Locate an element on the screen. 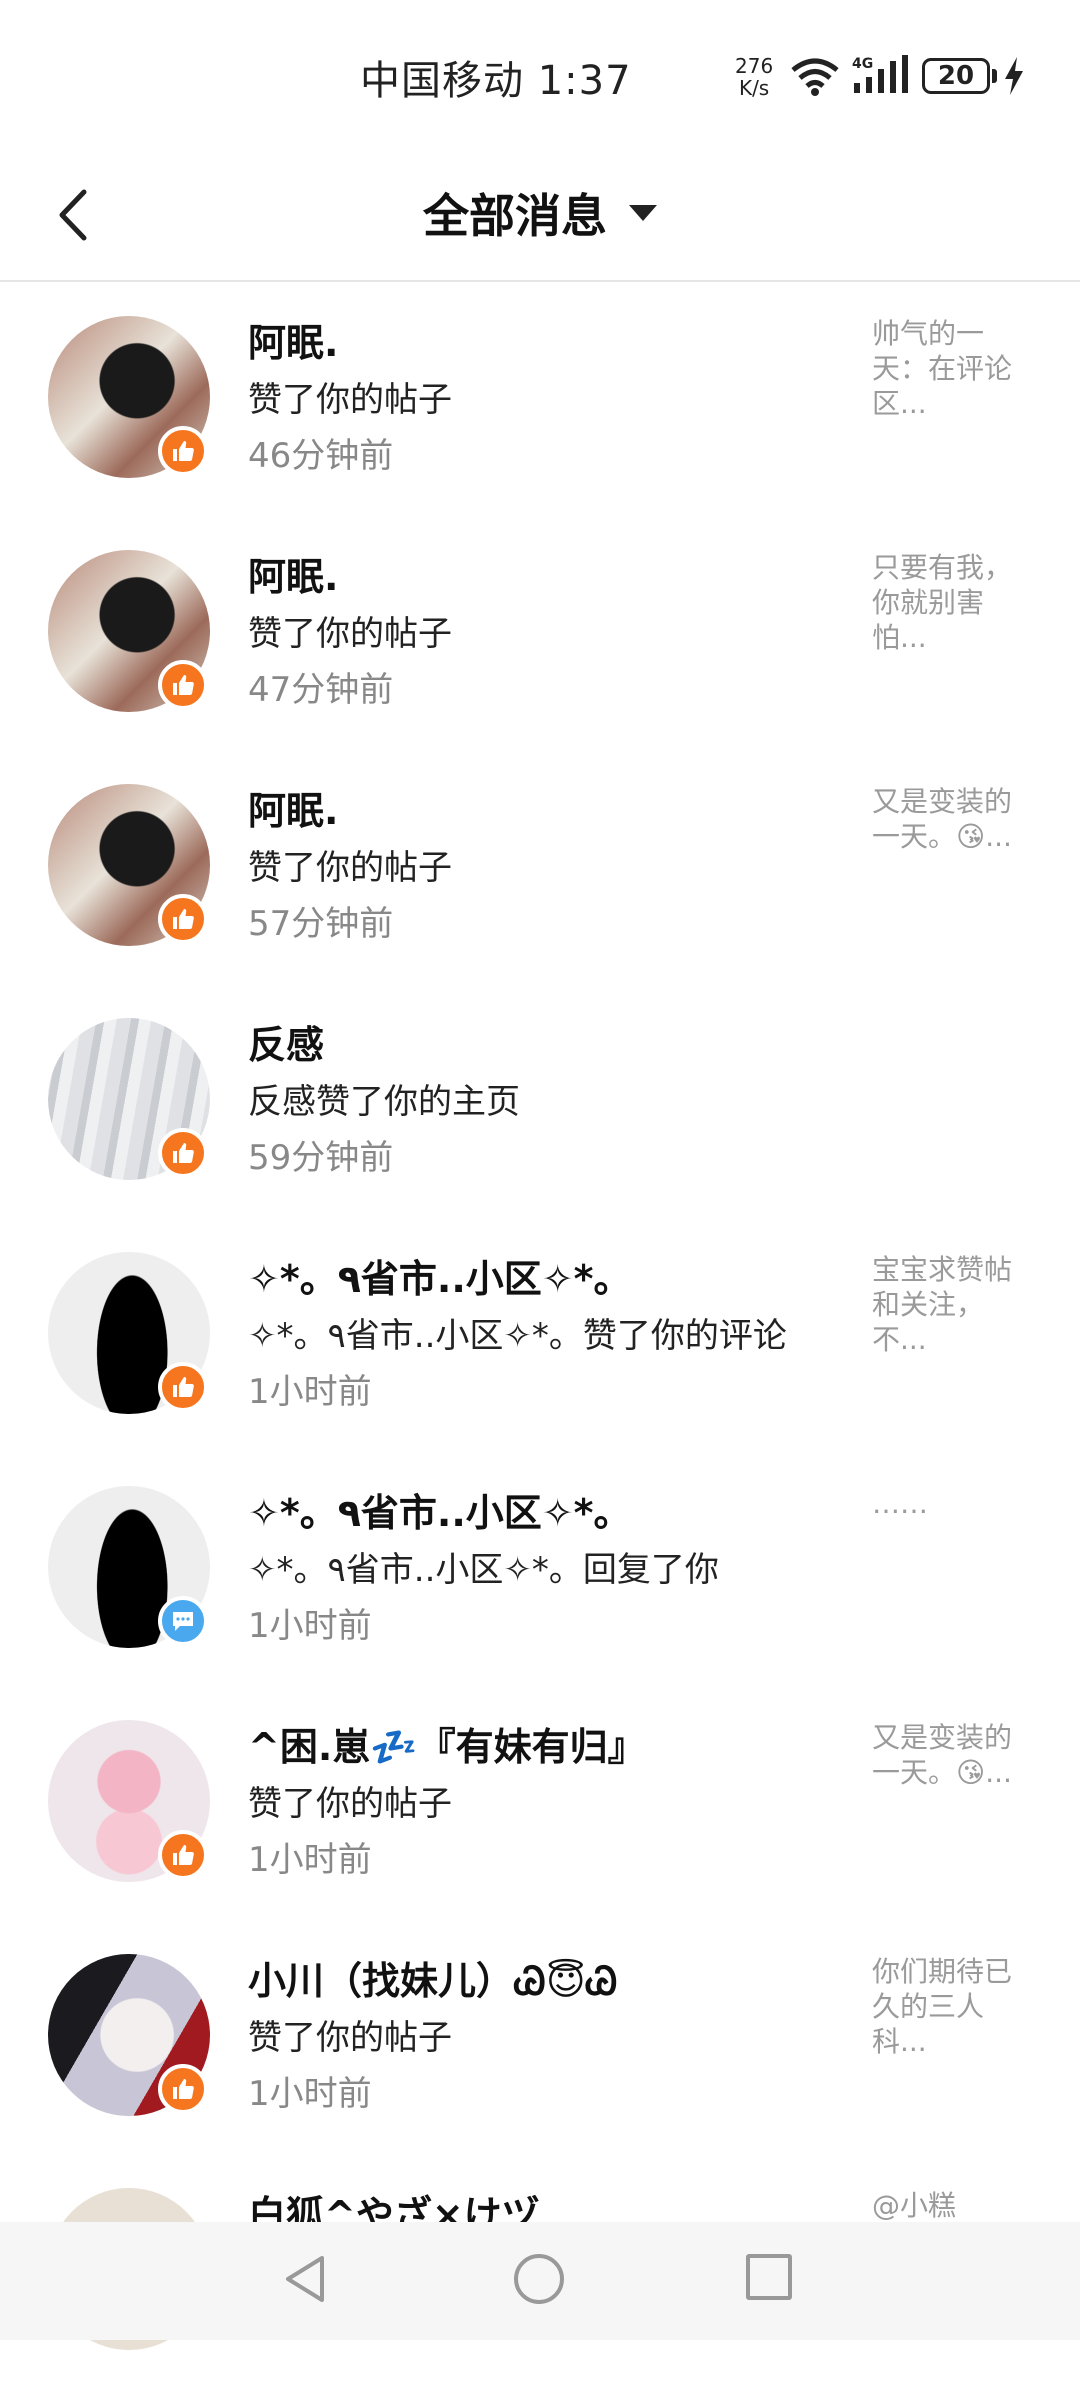  status-bar: 中国移动 1:37 276 K/s 4G 20 is located at coordinates (540, 75).